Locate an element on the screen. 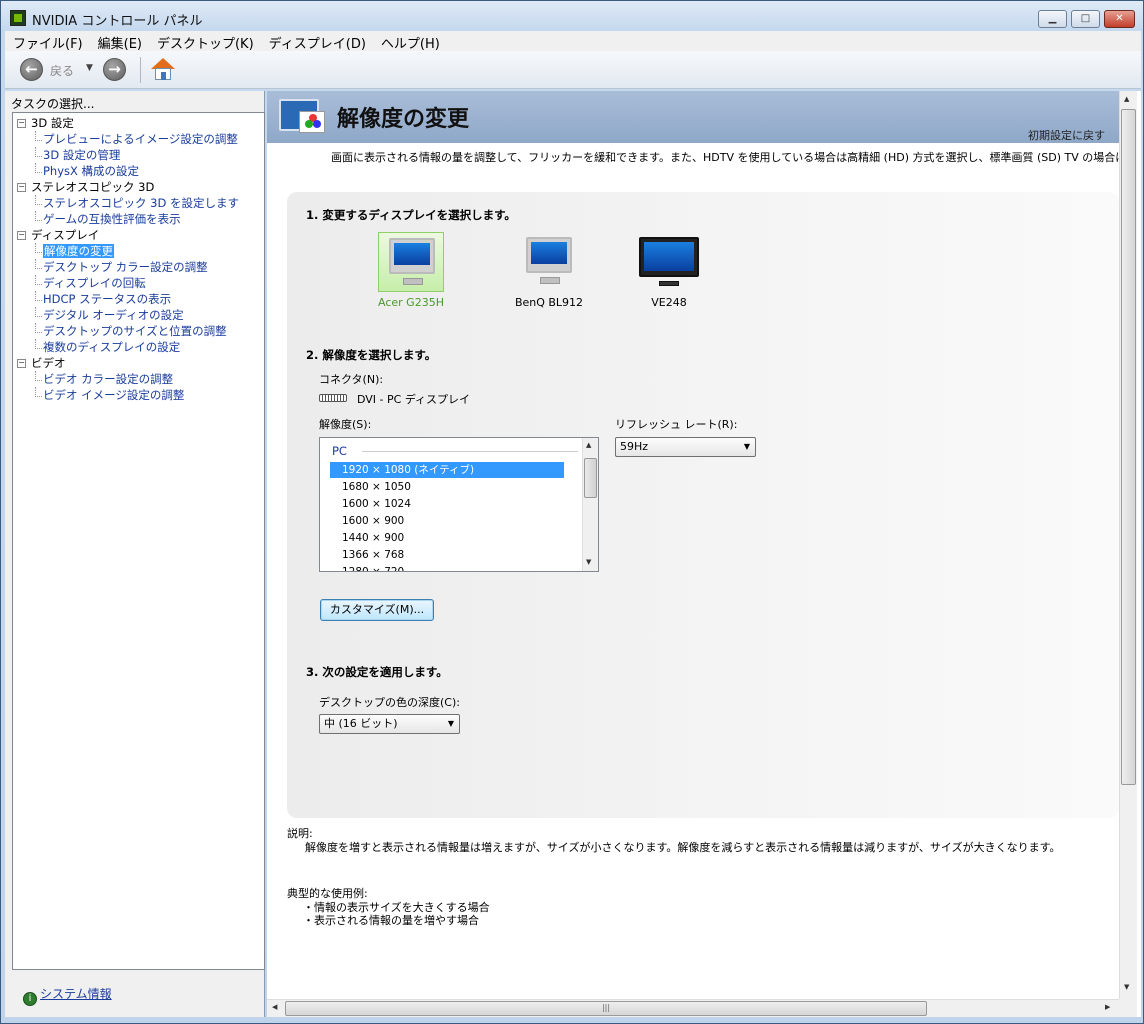 Image resolution: width=1144 pixels, height=1024 pixels. tree-category: −3D 設定 is located at coordinates (138, 123).